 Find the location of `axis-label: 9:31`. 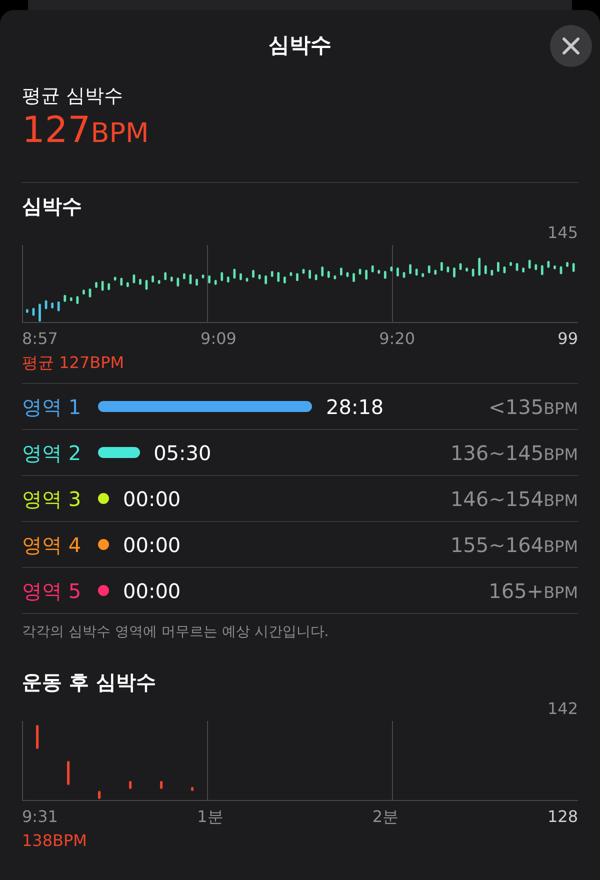

axis-label: 9:31 is located at coordinates (40, 817).